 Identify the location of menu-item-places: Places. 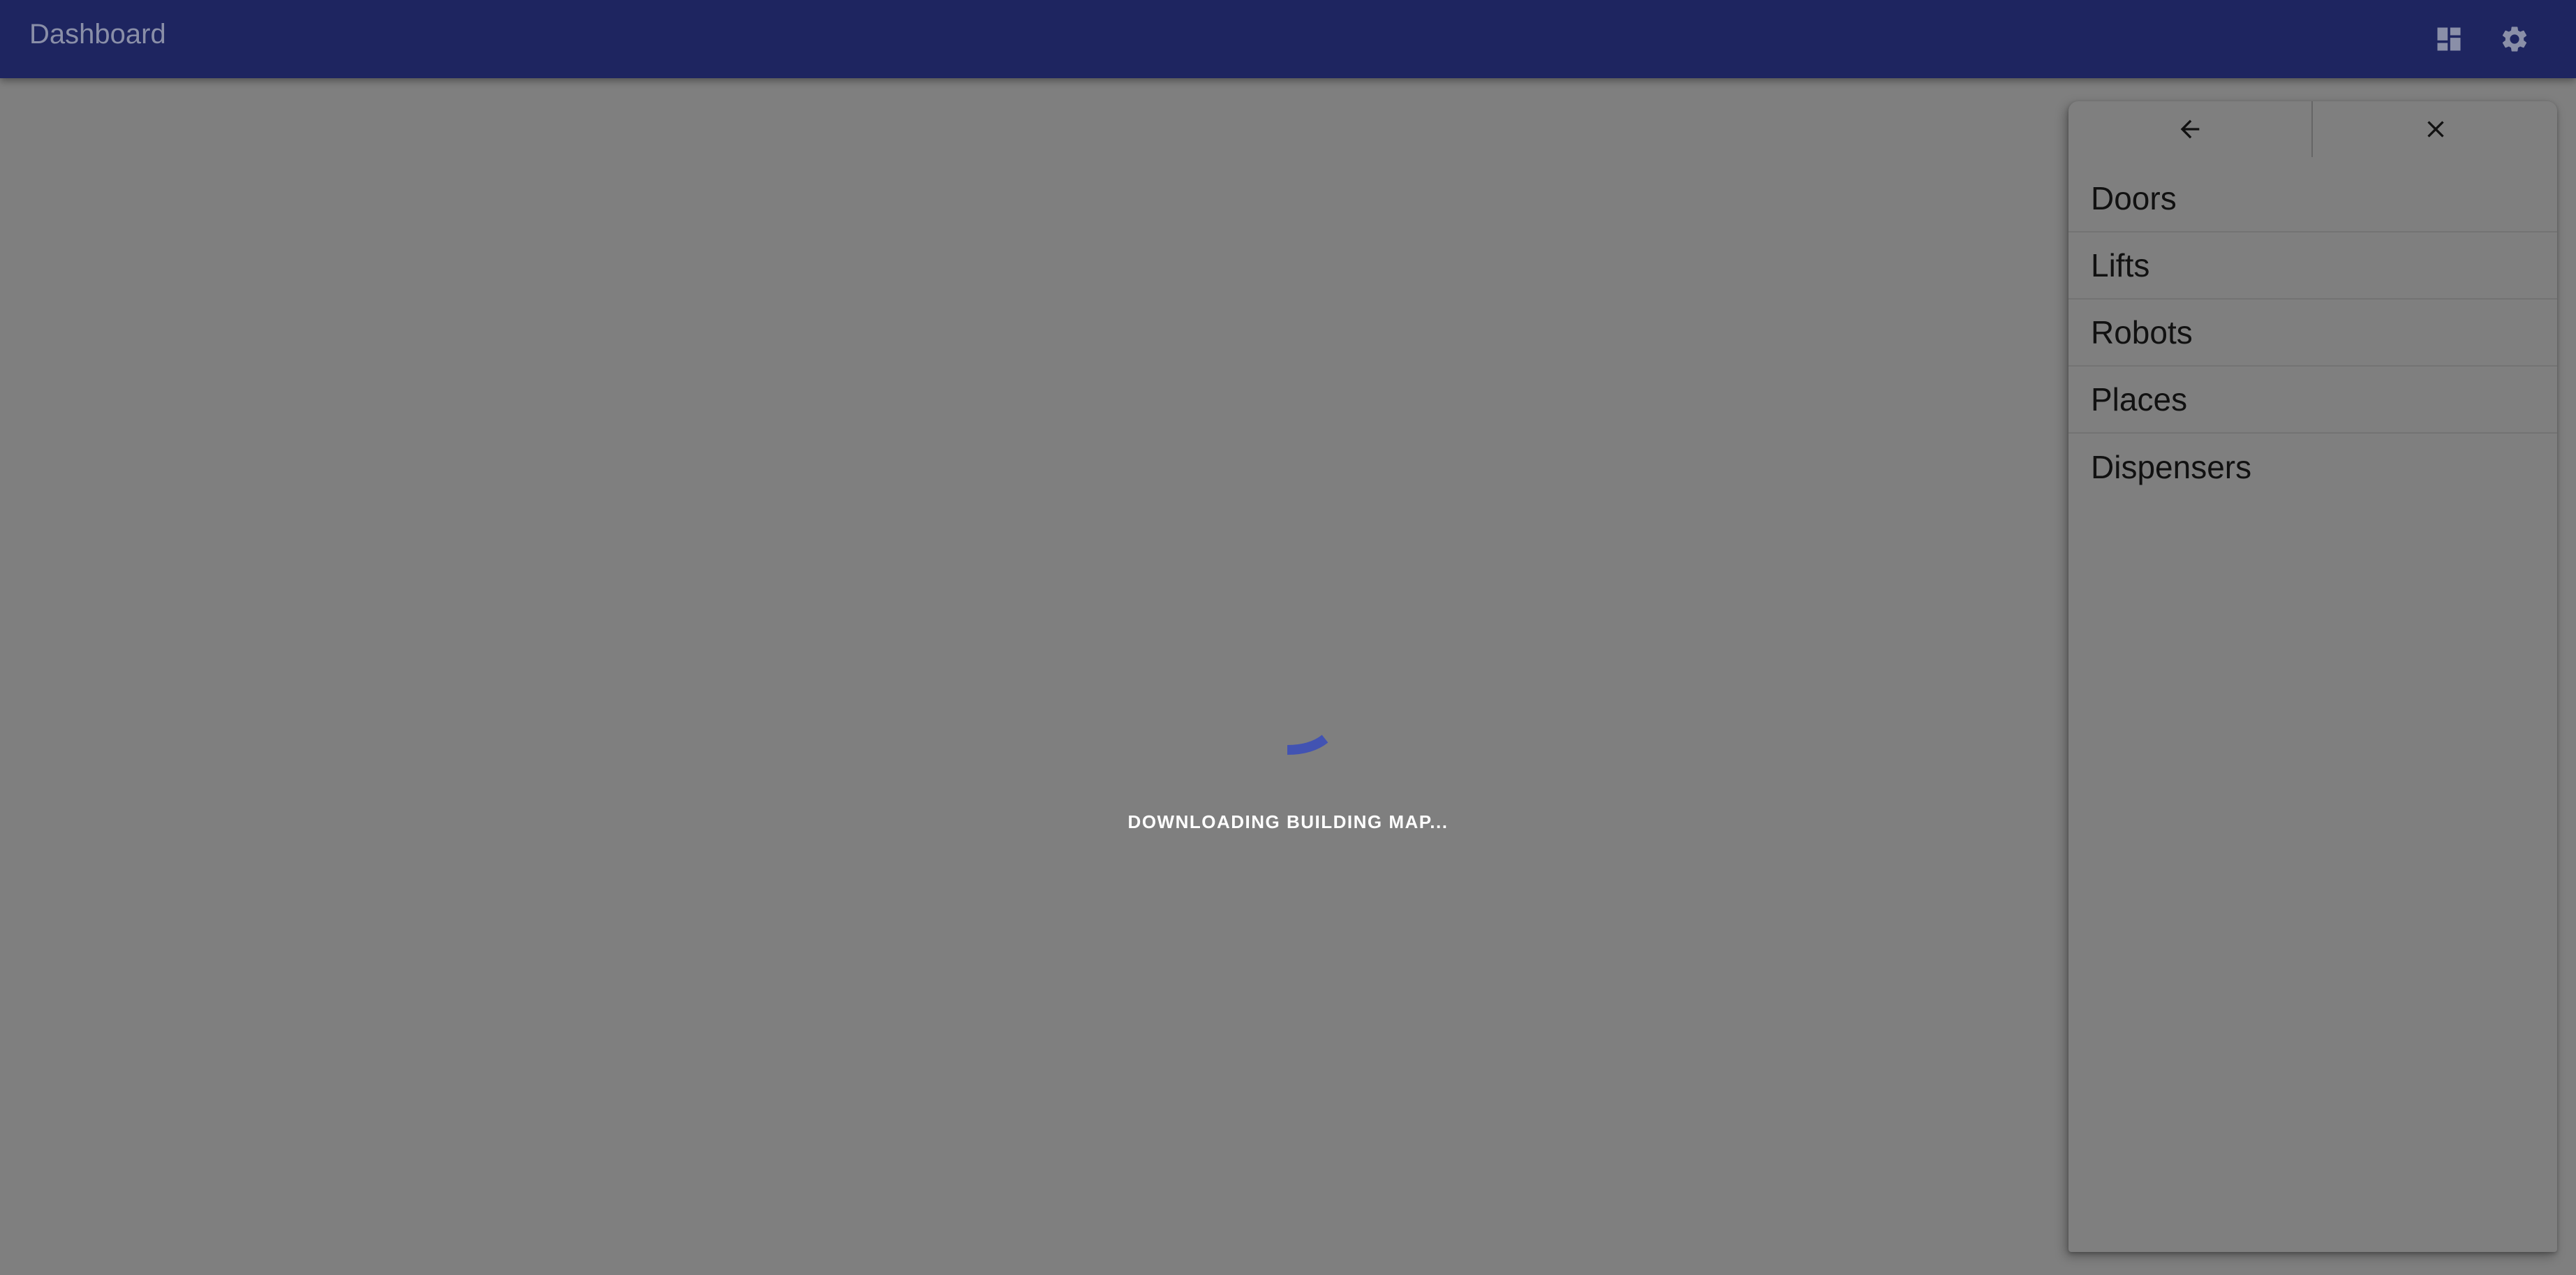
(2312, 401).